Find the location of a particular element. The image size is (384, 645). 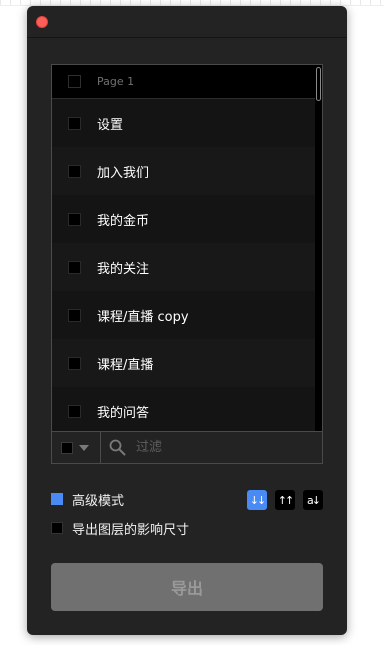

page-header-label: Page 1 is located at coordinates (116, 81).